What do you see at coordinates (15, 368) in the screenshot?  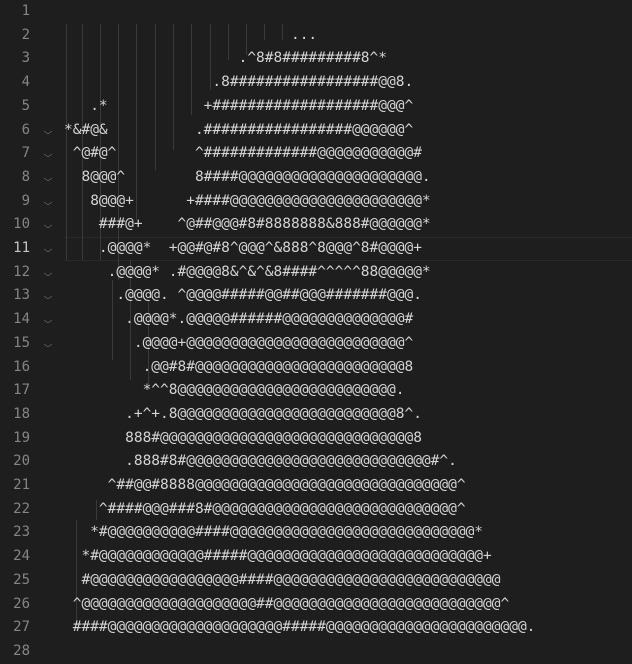 I see `line-number: 16` at bounding box center [15, 368].